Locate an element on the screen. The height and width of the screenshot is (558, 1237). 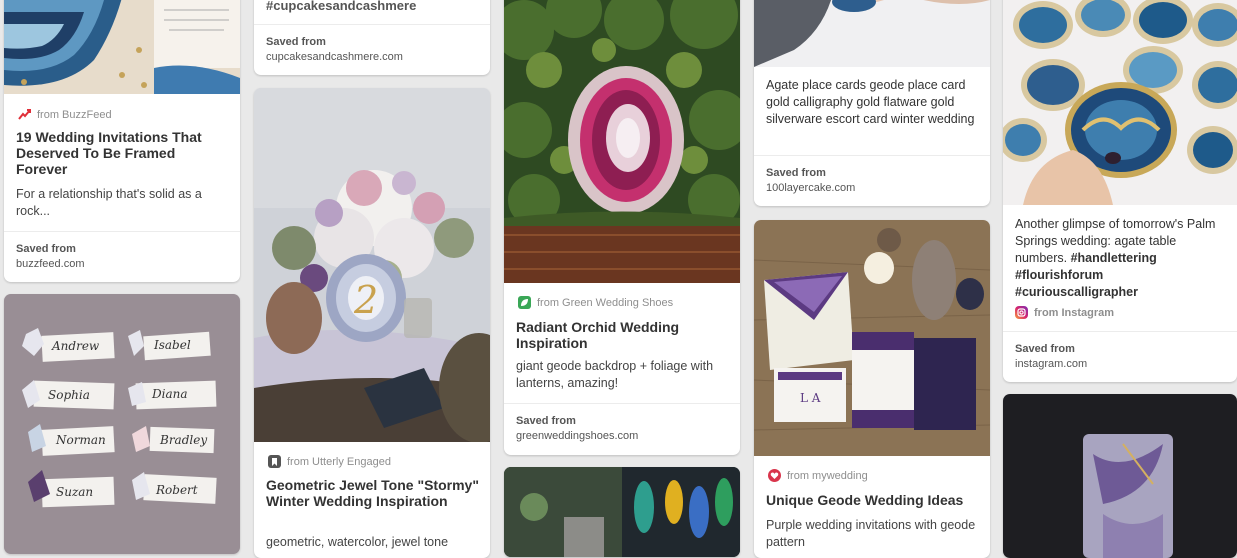
pin-image-jewel-tone-table: 2 is located at coordinates (372, 265).